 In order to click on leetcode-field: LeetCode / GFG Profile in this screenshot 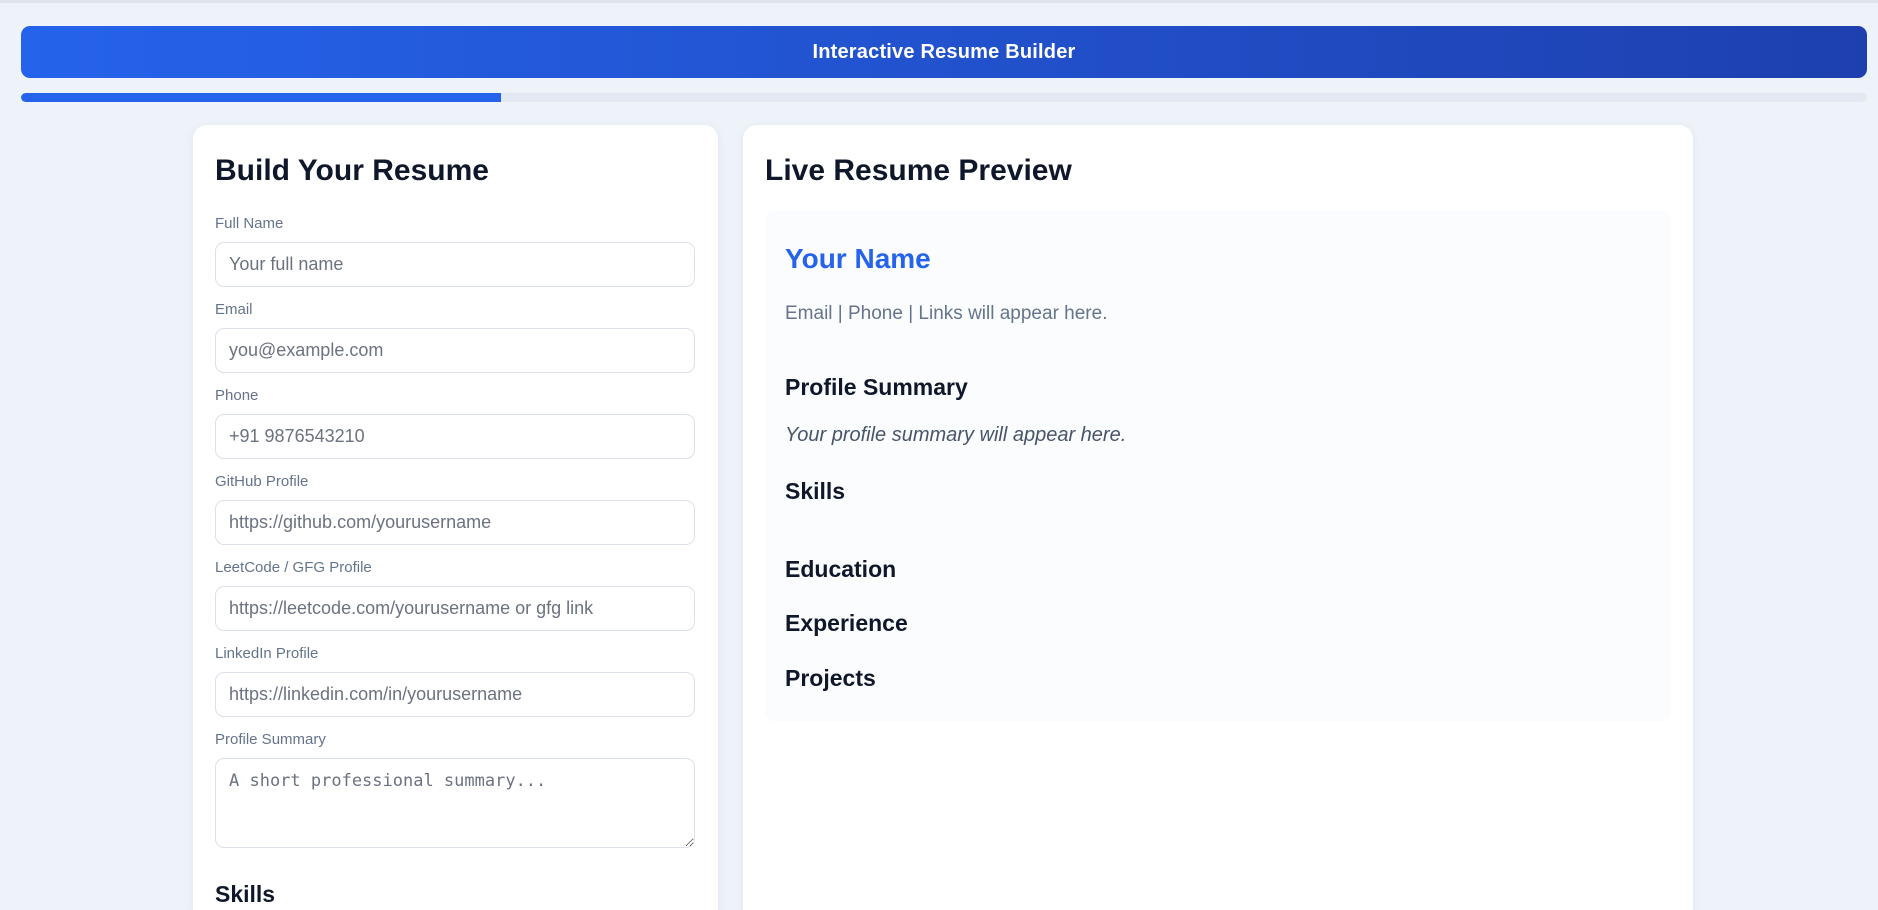, I will do `click(455, 595)`.